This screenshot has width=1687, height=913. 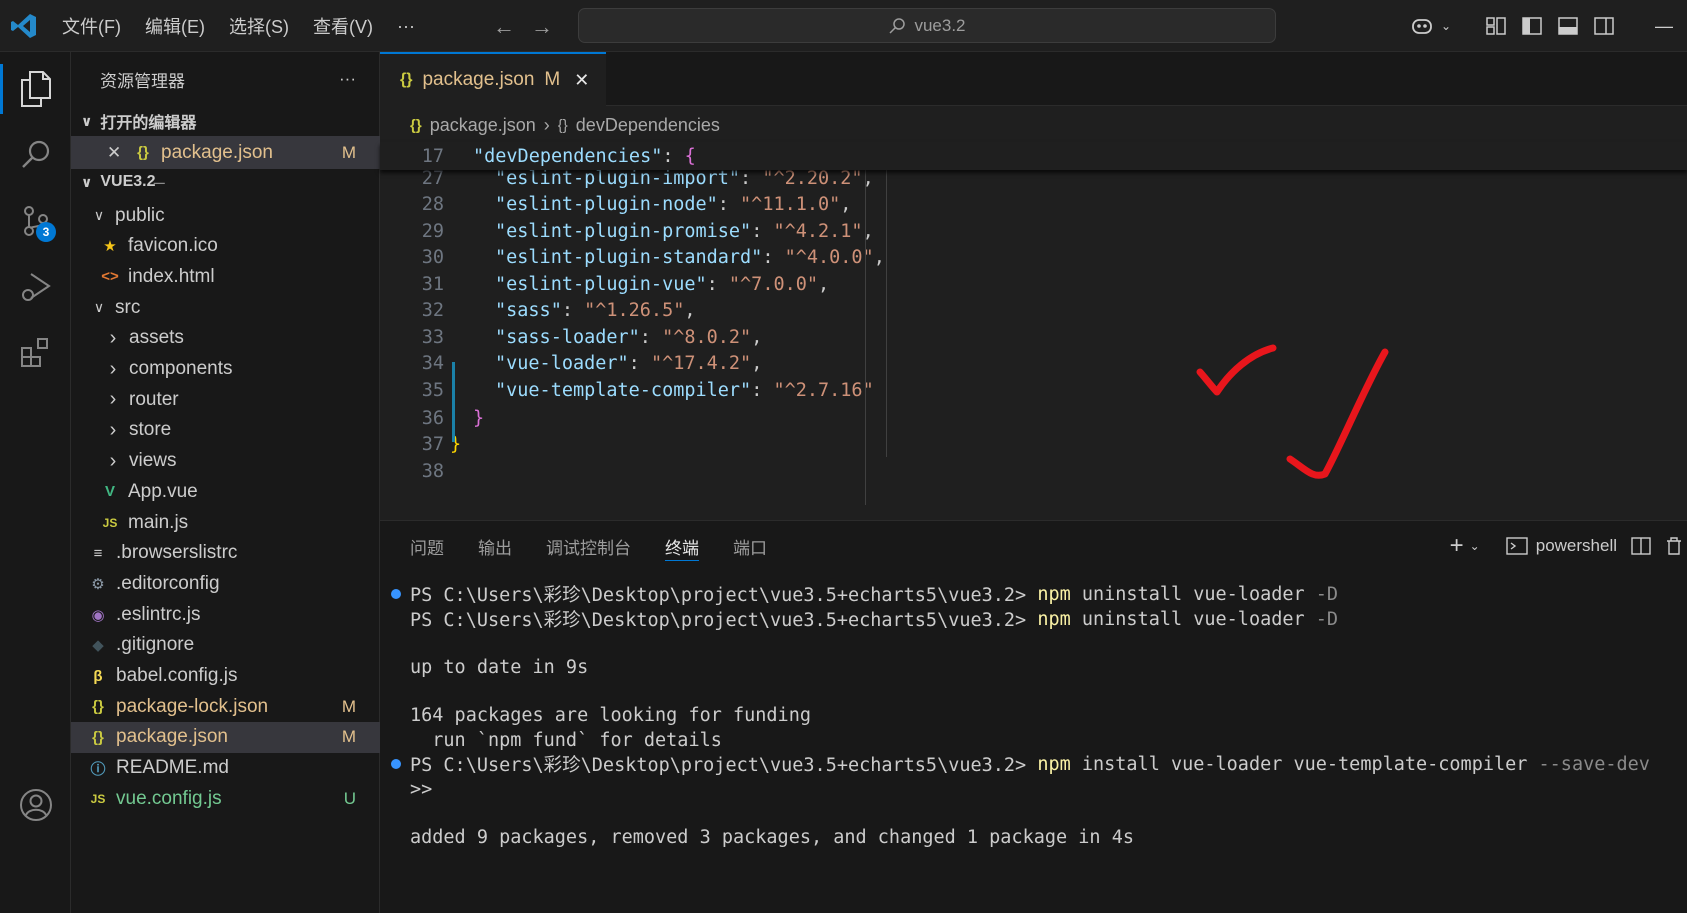 I want to click on code-value: "^11.1.0", so click(x=790, y=204).